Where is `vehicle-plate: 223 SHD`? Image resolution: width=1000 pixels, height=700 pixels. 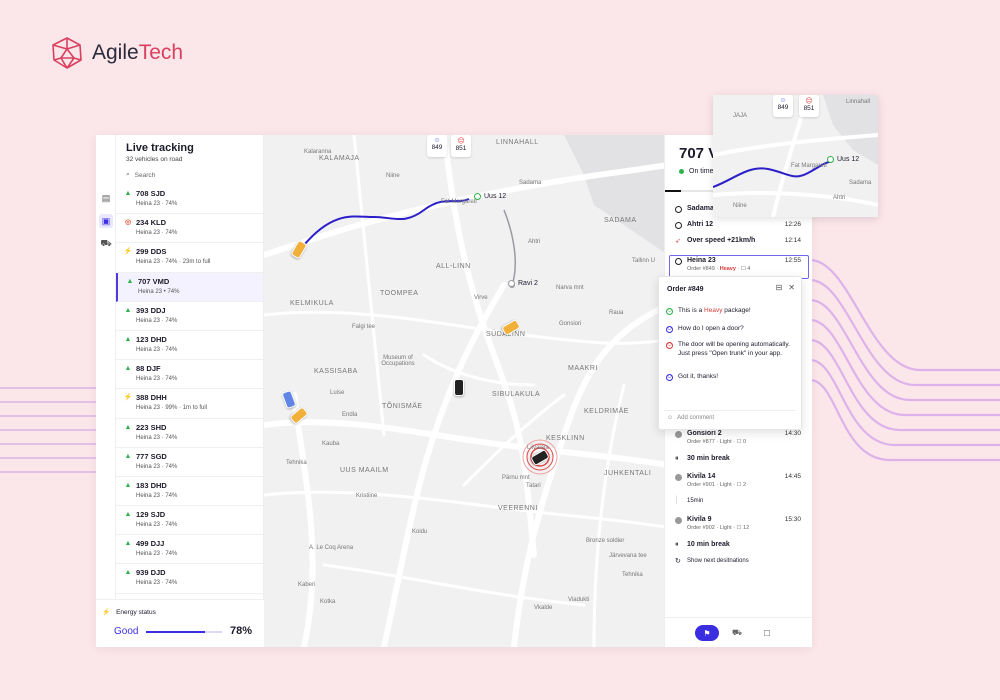
vehicle-plate: 223 SHD is located at coordinates (151, 427).